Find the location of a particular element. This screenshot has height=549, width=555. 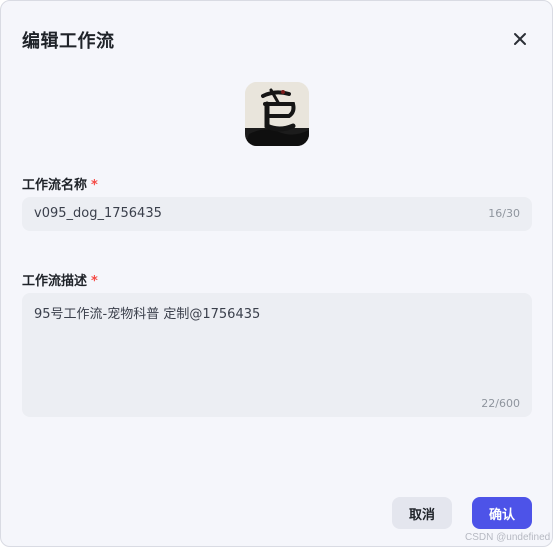

workflow-avatar-image is located at coordinates (277, 114).